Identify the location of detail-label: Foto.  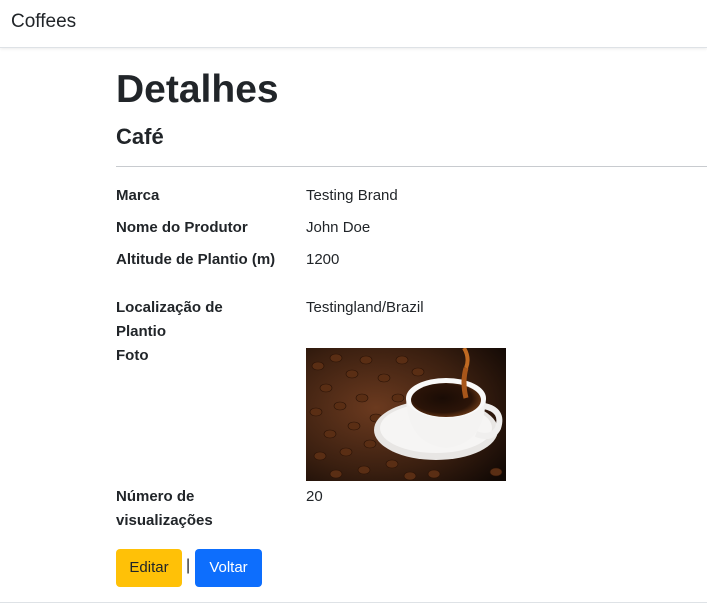
(132, 355).